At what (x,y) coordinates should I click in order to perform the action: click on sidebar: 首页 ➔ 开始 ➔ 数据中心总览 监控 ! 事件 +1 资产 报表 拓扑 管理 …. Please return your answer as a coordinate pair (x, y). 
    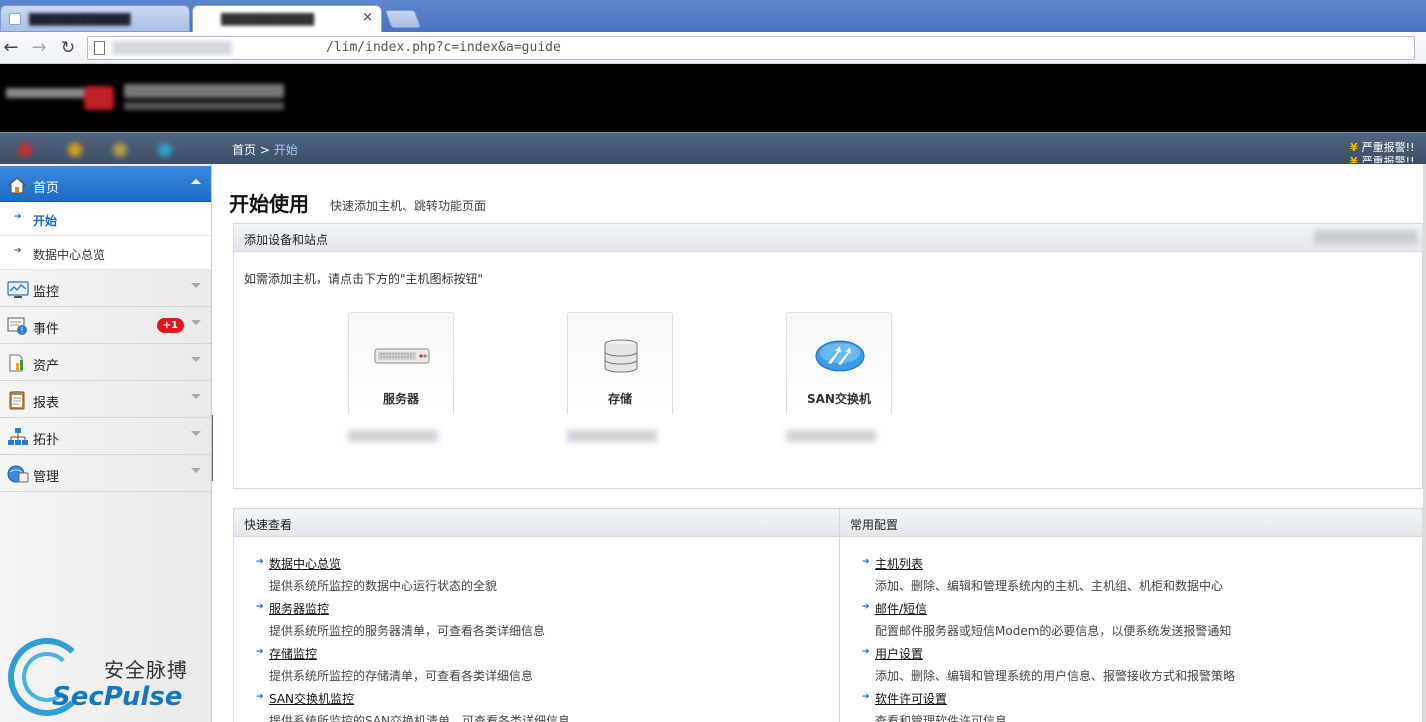
    Looking at the image, I should click on (106, 443).